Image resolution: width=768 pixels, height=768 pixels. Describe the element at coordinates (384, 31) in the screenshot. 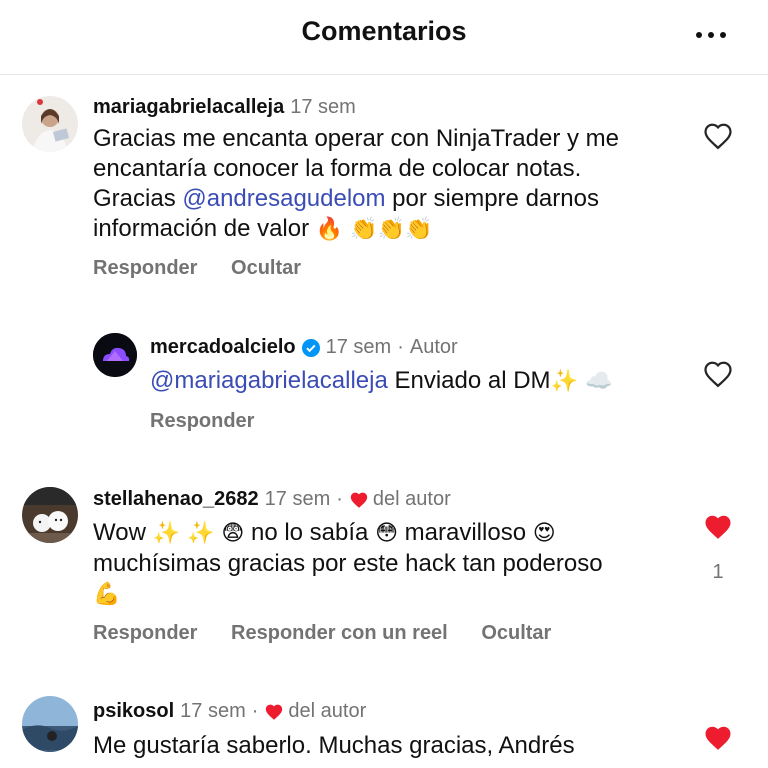

I see `page-title: Comentarios` at that location.